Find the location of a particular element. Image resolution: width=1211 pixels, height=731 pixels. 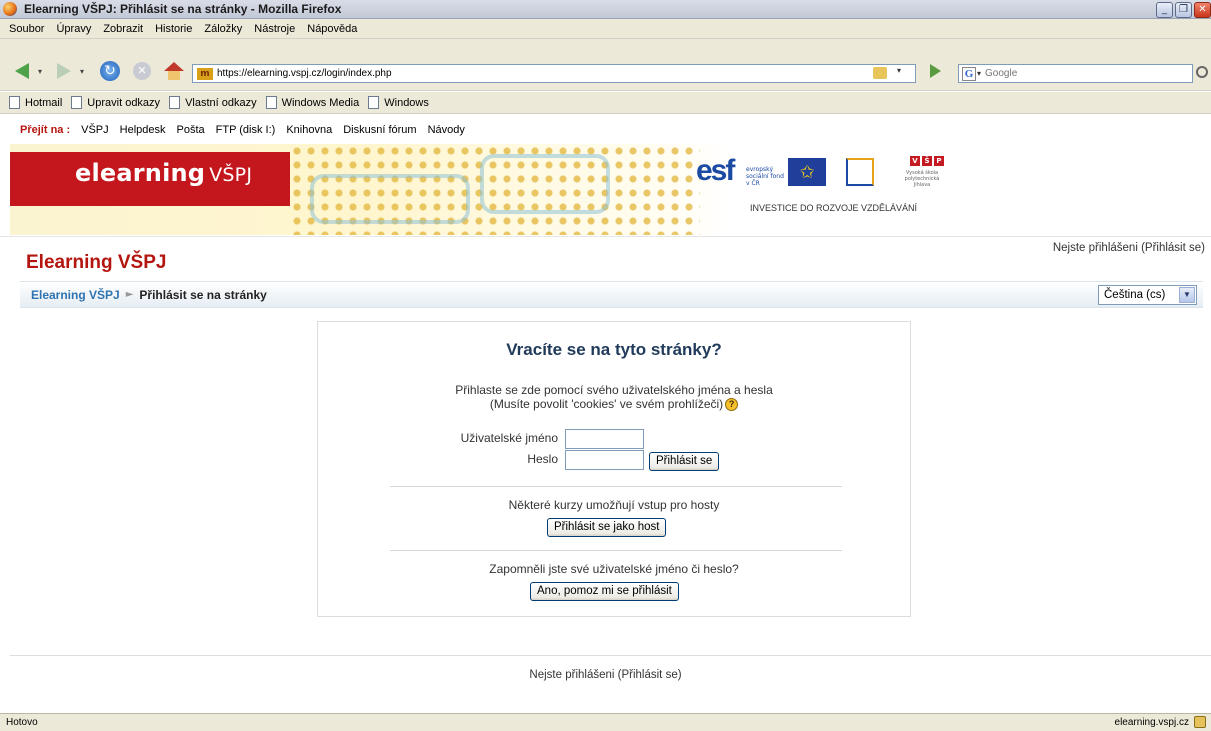

forward-button is located at coordinates (64, 71).